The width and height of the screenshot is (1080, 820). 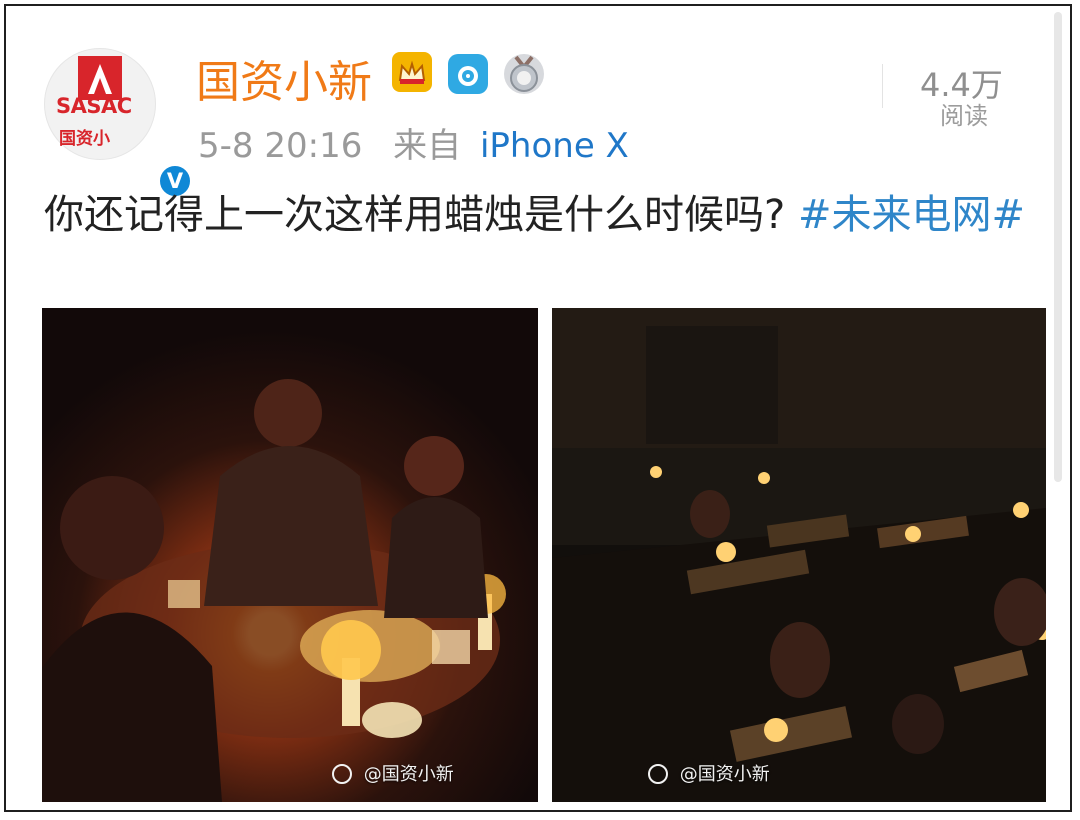 What do you see at coordinates (1058, 247) in the screenshot?
I see `scrollbar` at bounding box center [1058, 247].